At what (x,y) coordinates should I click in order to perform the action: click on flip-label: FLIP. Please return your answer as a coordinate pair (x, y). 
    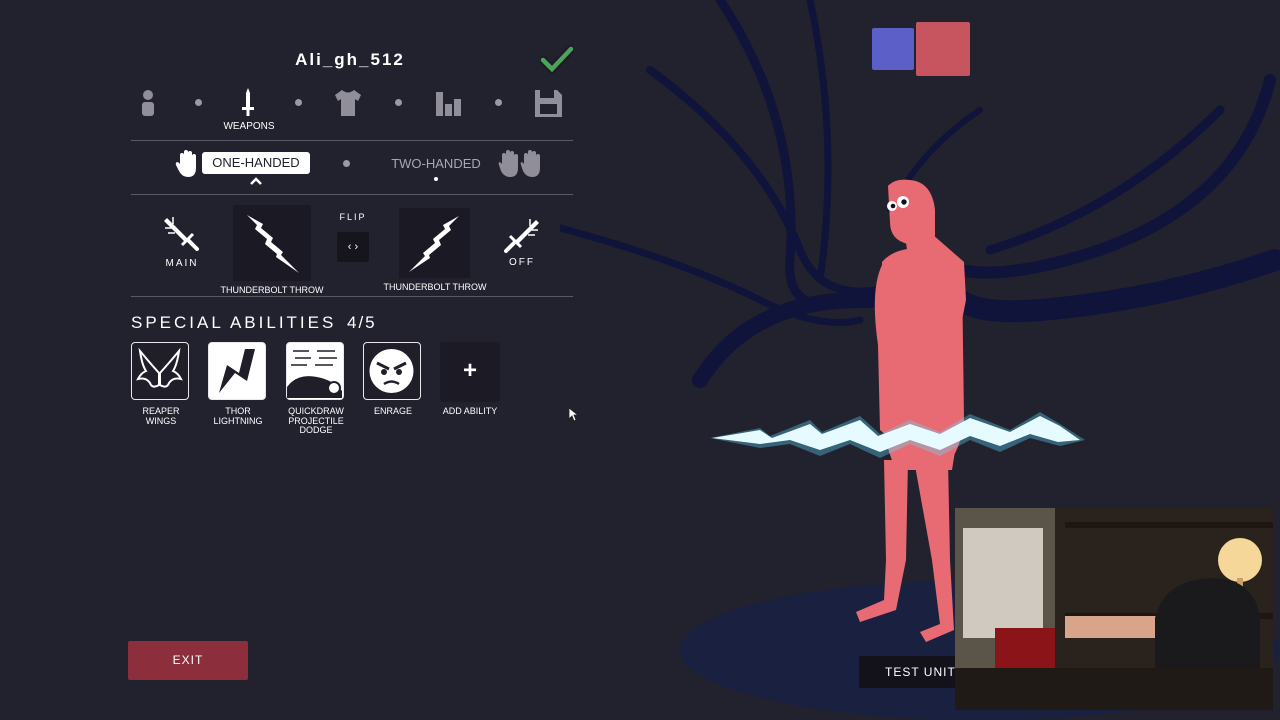
    Looking at the image, I should click on (353, 217).